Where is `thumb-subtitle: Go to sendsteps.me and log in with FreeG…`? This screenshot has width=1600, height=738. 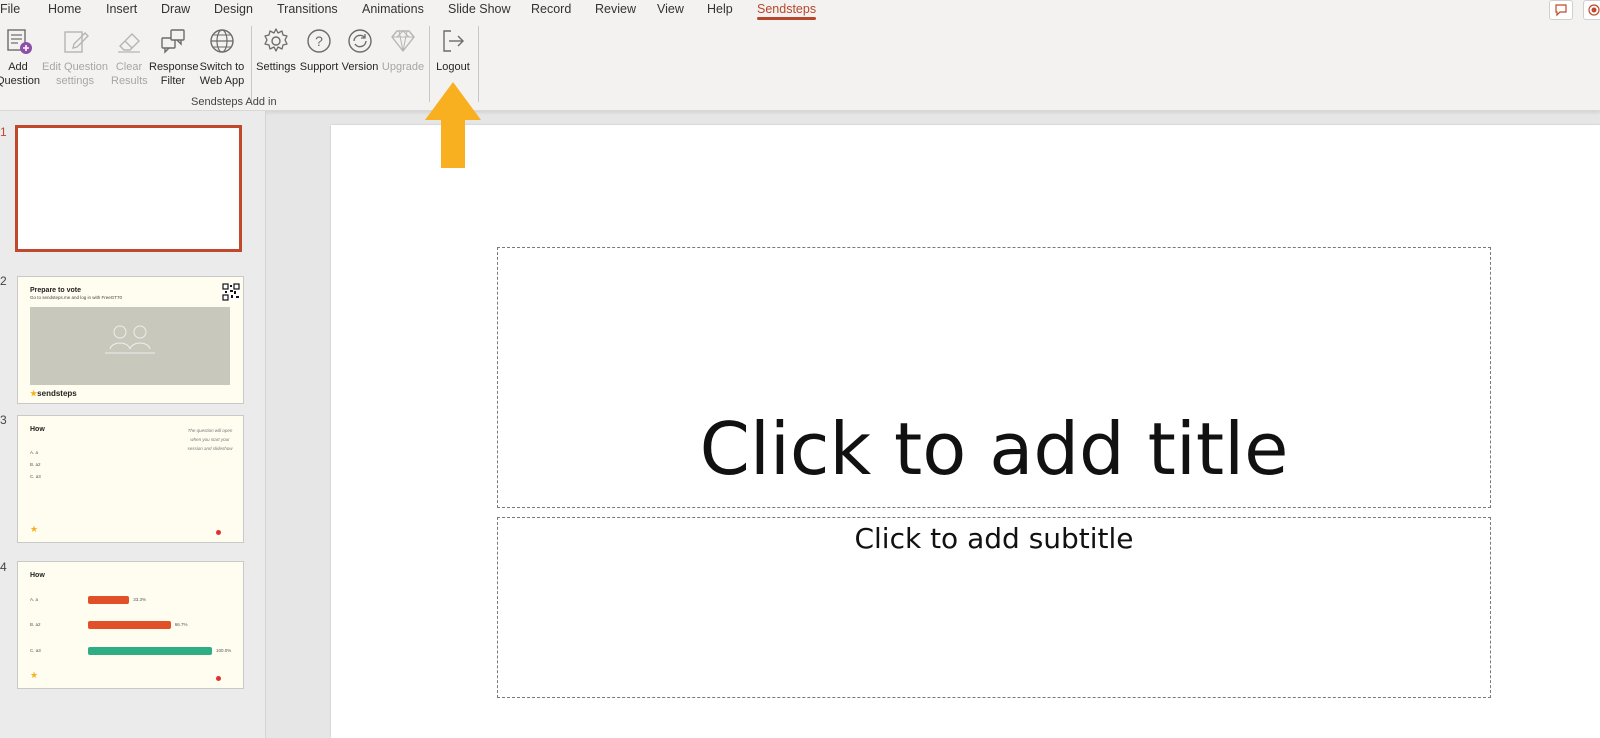 thumb-subtitle: Go to sendsteps.me and log in with FreeG… is located at coordinates (76, 297).